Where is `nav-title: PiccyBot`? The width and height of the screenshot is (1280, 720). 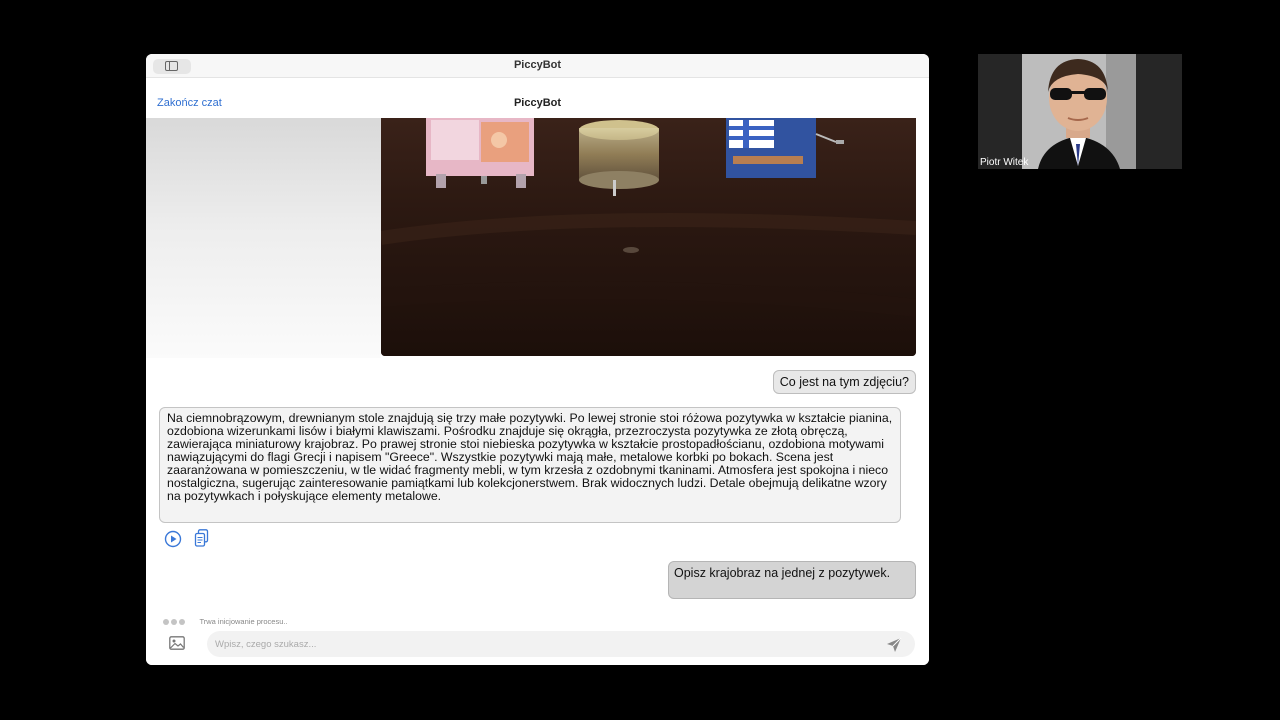
nav-title: PiccyBot is located at coordinates (537, 103).